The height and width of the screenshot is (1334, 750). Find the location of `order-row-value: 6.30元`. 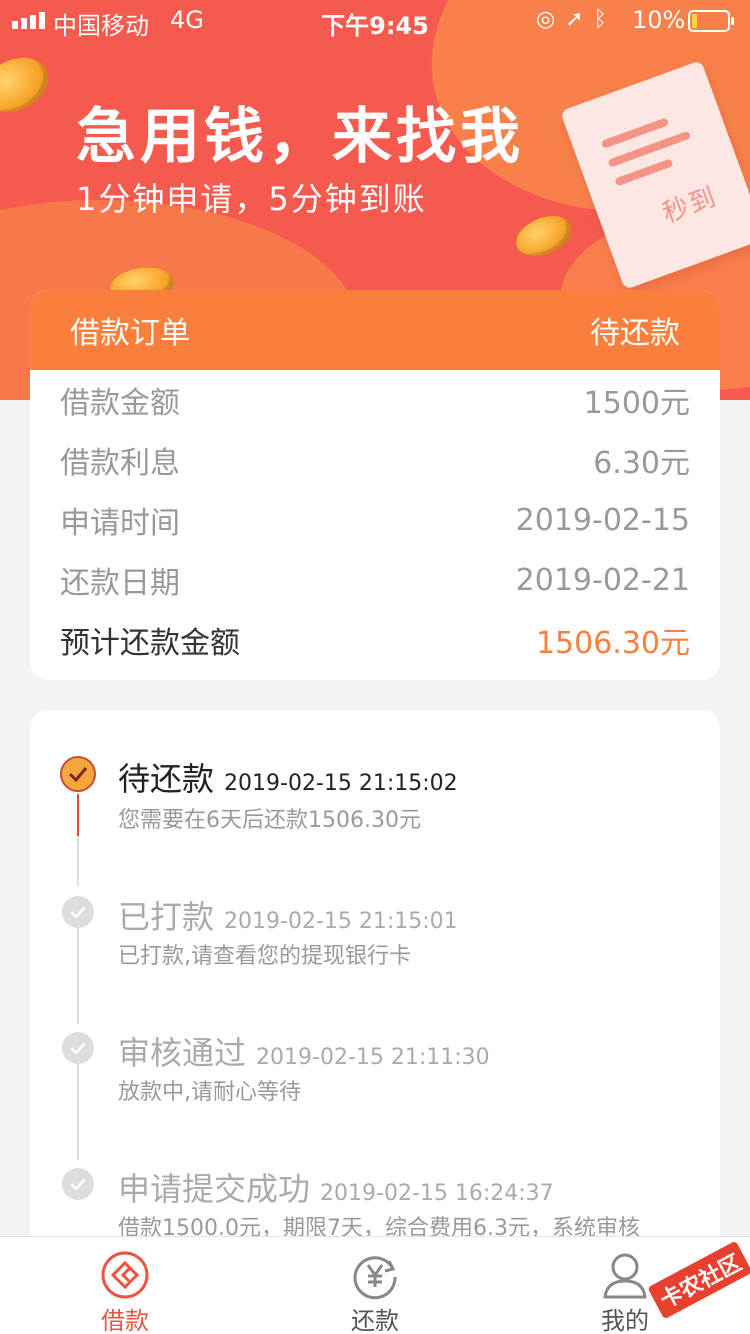

order-row-value: 6.30元 is located at coordinates (641, 463).